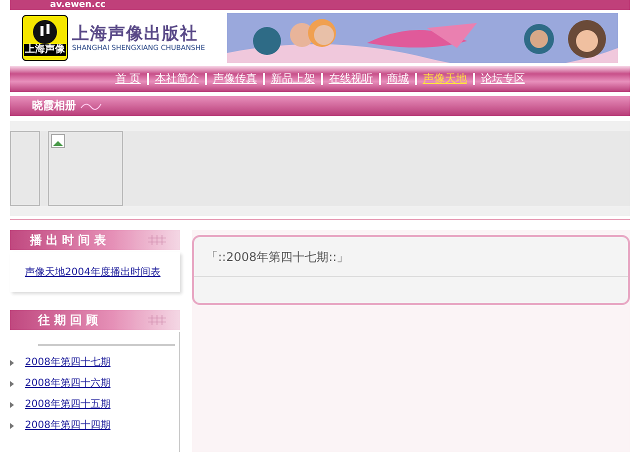 The width and height of the screenshot is (640, 460). What do you see at coordinates (397, 79) in the screenshot?
I see `nav-link: 商城` at bounding box center [397, 79].